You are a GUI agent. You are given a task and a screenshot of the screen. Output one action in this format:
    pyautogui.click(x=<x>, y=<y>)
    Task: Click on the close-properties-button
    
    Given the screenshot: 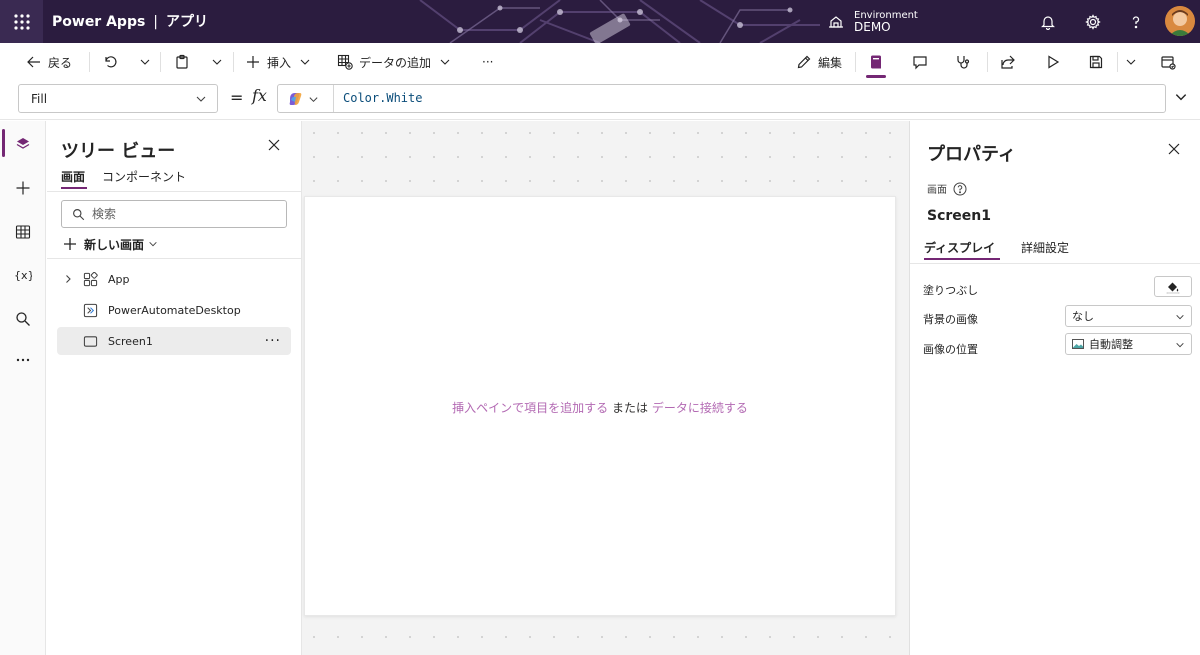 What is the action you would take?
    pyautogui.click(x=1174, y=149)
    